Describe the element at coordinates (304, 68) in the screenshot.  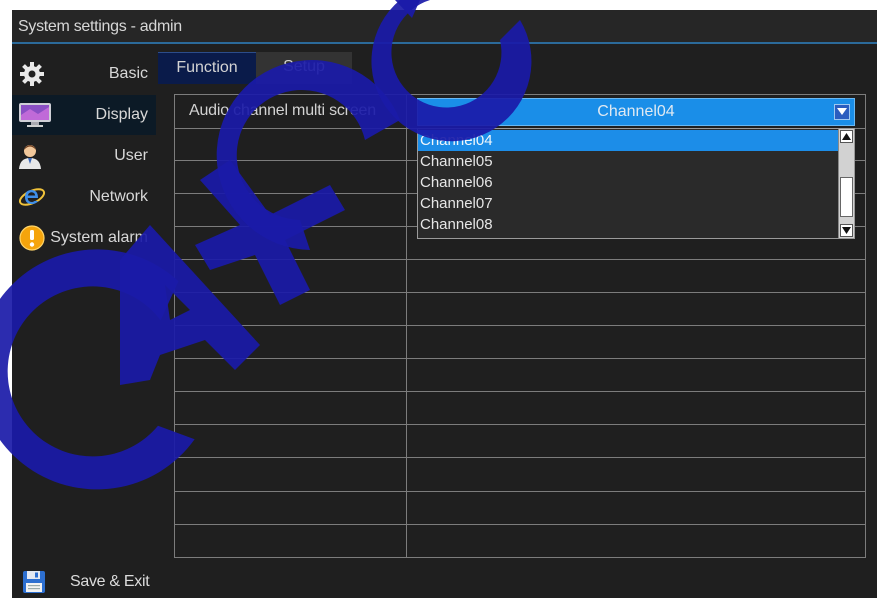
I see `tab-setup: Setup` at that location.